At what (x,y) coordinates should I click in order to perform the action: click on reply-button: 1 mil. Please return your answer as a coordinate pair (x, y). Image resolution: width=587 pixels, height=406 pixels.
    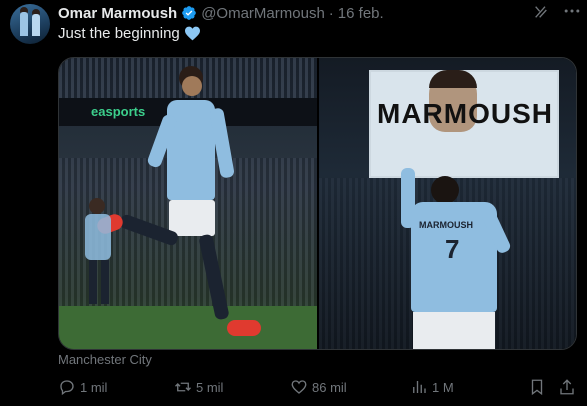
    Looking at the image, I should click on (82, 387).